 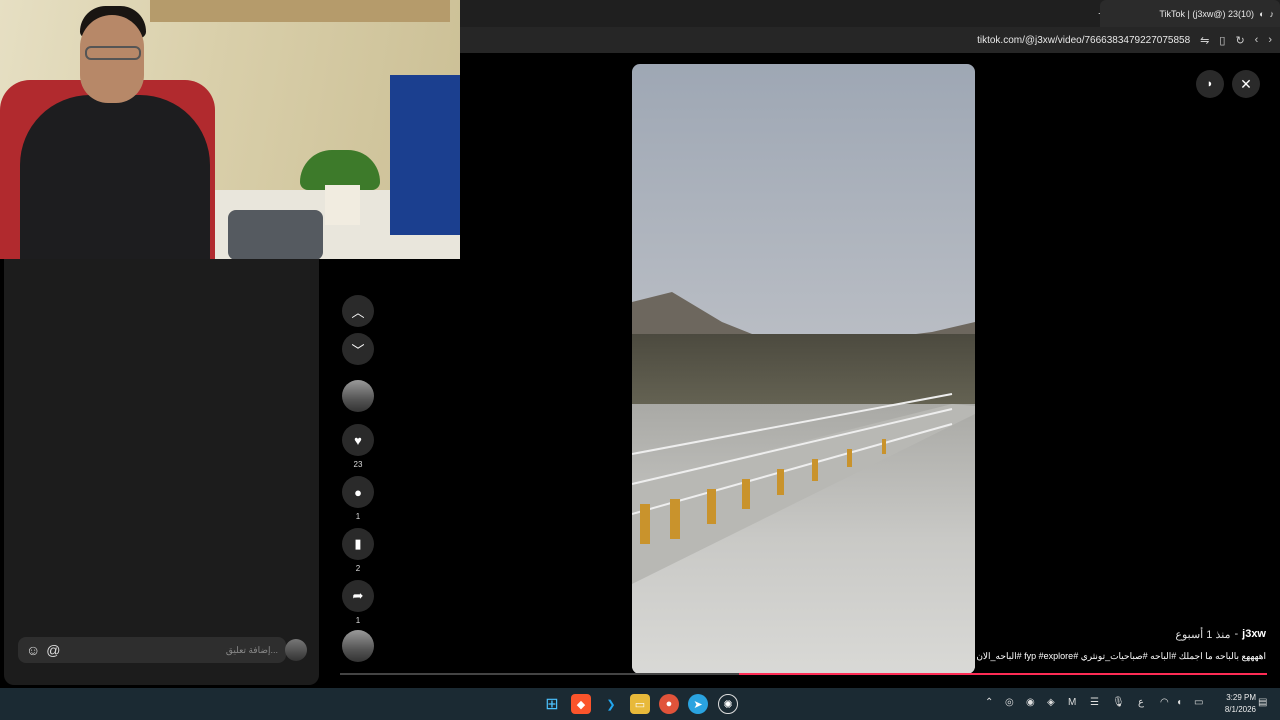 I want to click on clock-time: 3:29 PM, so click(x=1241, y=697).